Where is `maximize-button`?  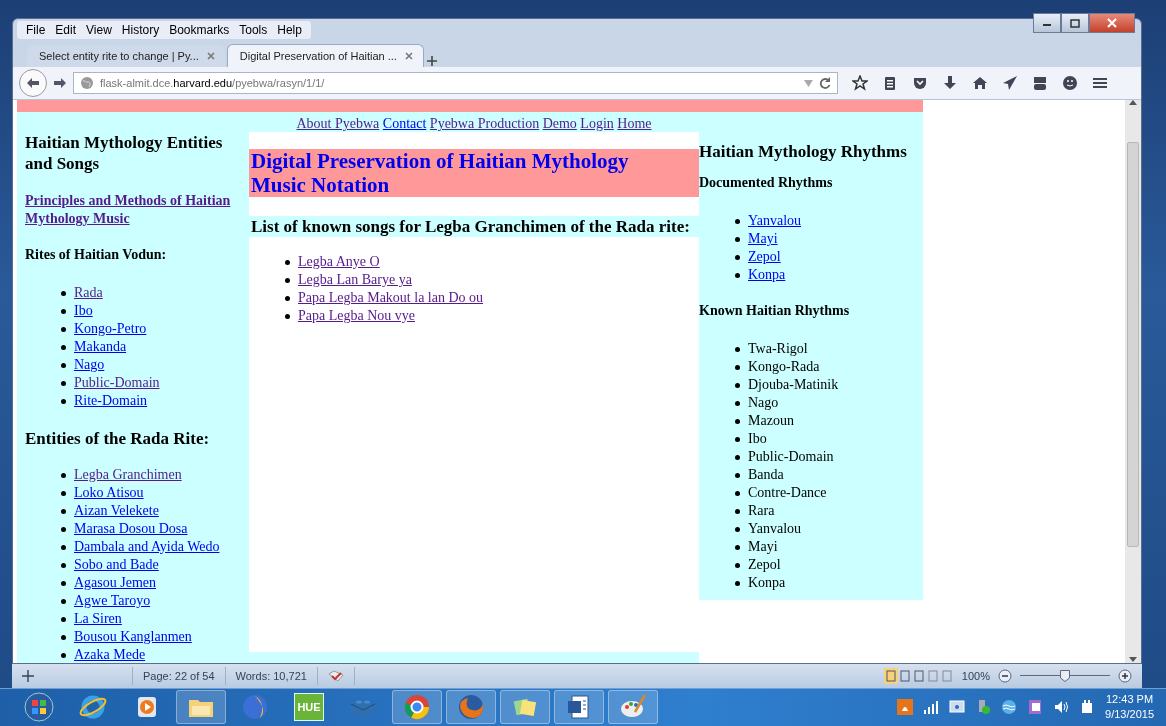
maximize-button is located at coordinates (1075, 23).